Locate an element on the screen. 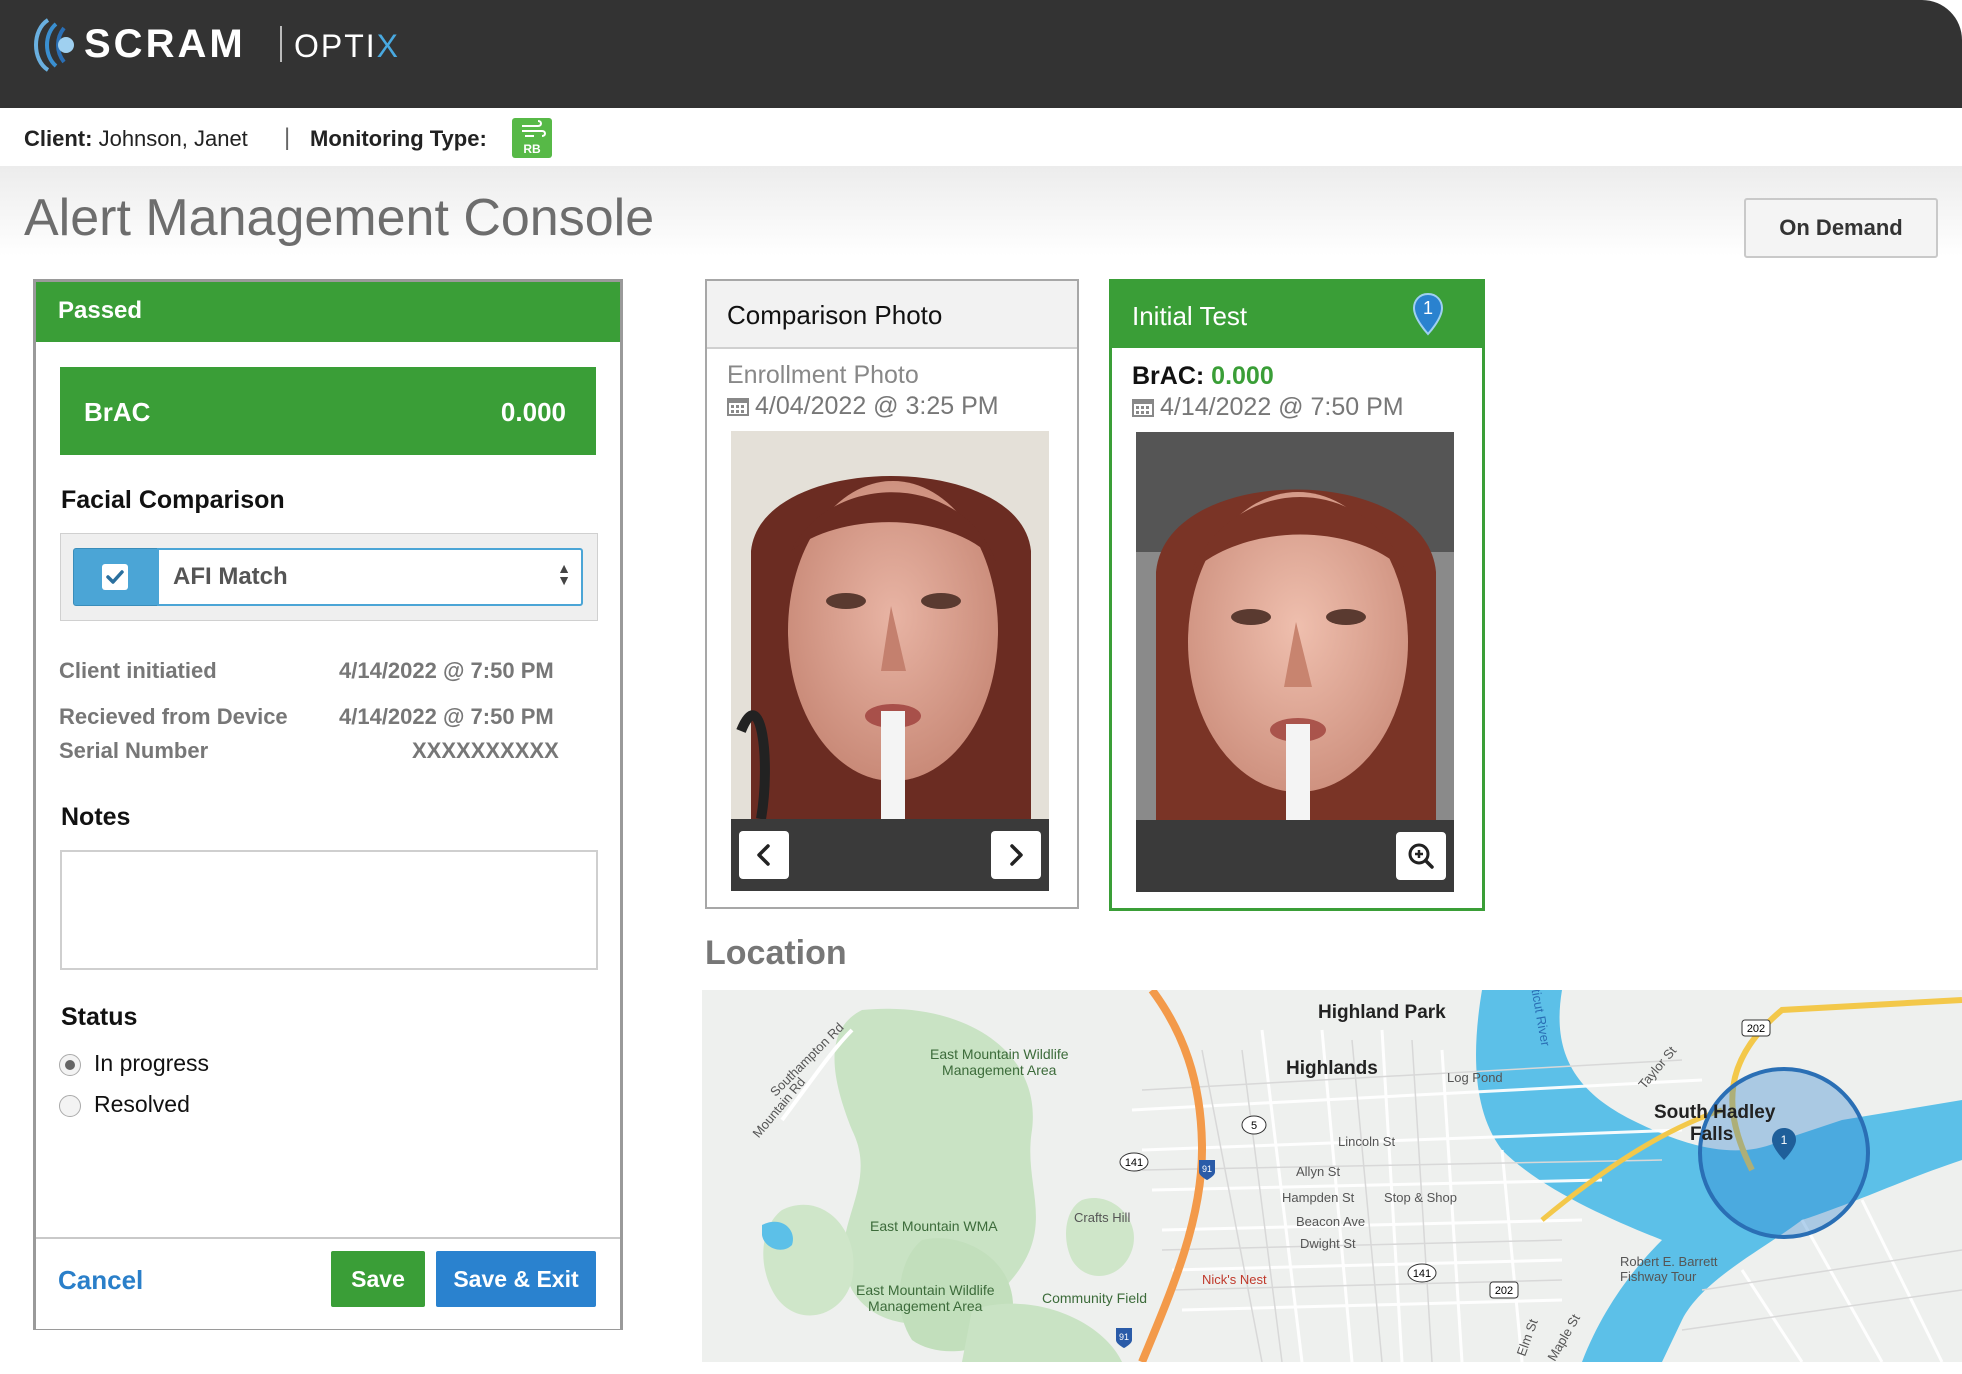 This screenshot has height=1374, width=1962. map-label-highland-park: Highland Park is located at coordinates (1382, 1012).